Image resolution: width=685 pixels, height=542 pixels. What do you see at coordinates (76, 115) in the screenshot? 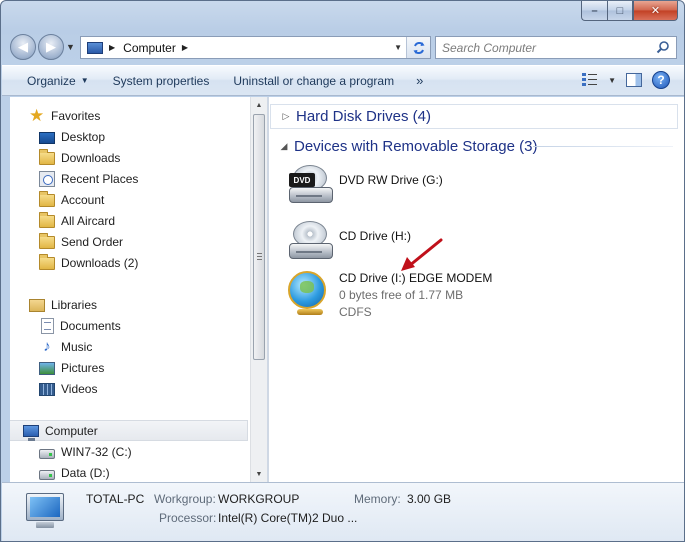
I see `sidebar-item-label: Favorites` at bounding box center [76, 115].